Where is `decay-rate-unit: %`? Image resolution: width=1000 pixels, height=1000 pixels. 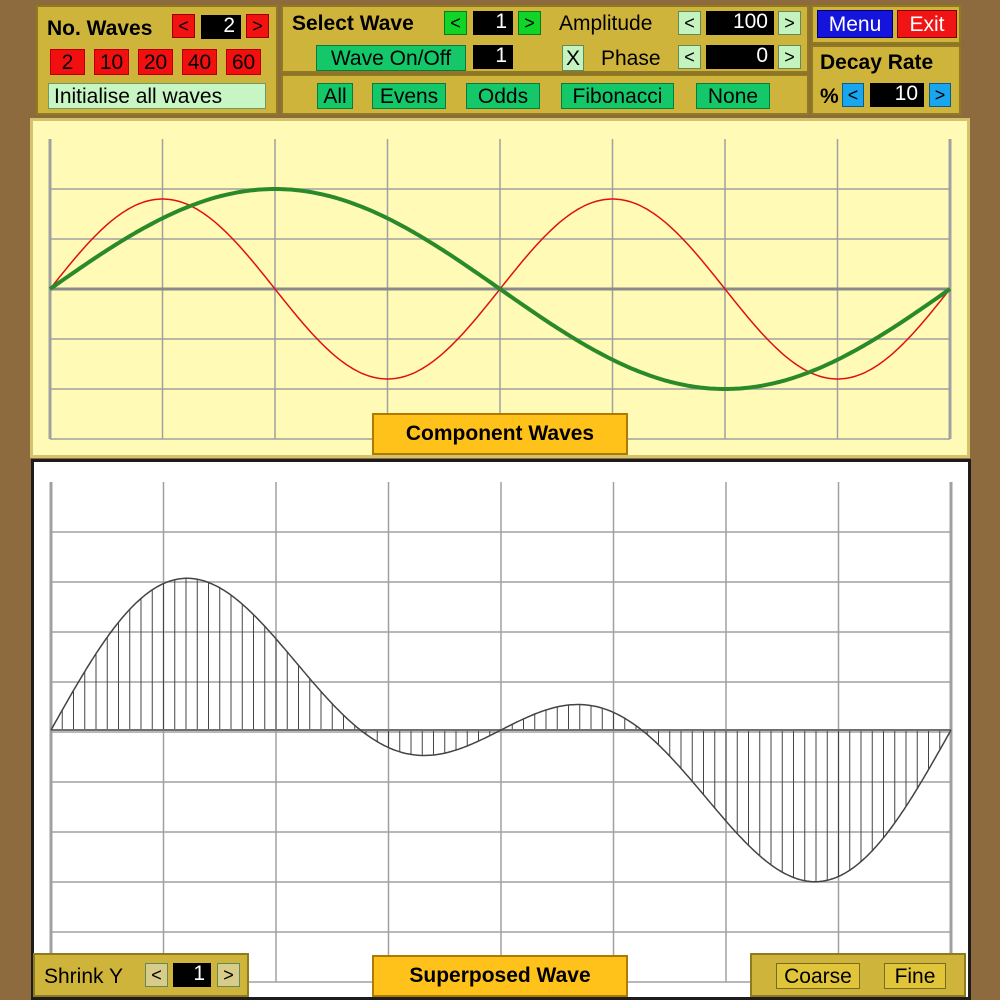
decay-rate-unit: % is located at coordinates (829, 96).